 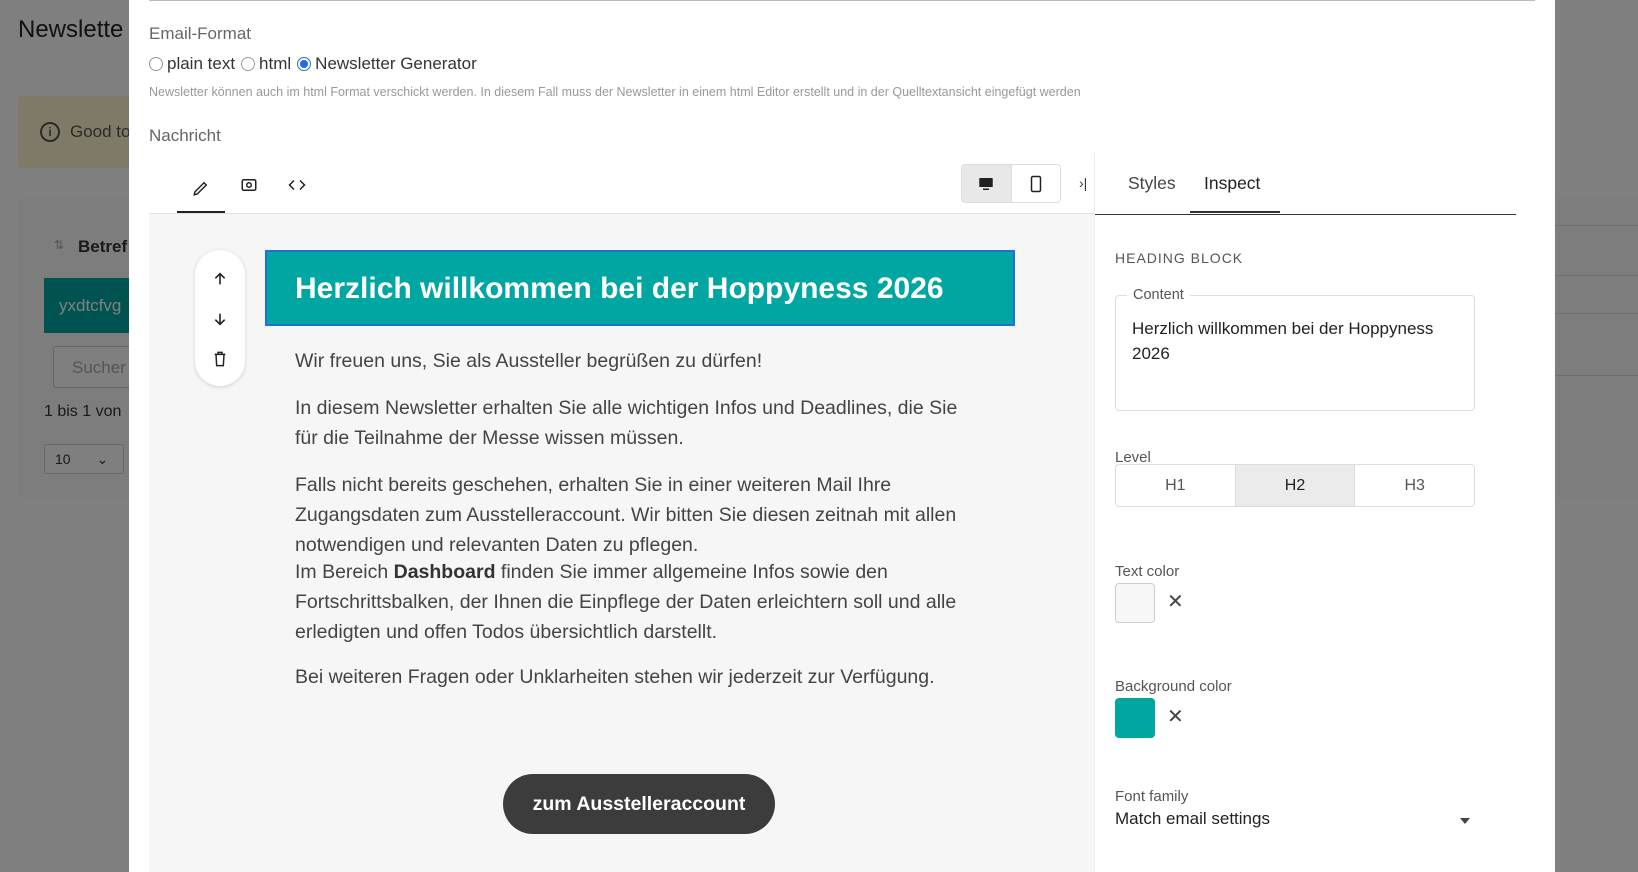 I want to click on level-h1-button: H1, so click(x=1176, y=485).